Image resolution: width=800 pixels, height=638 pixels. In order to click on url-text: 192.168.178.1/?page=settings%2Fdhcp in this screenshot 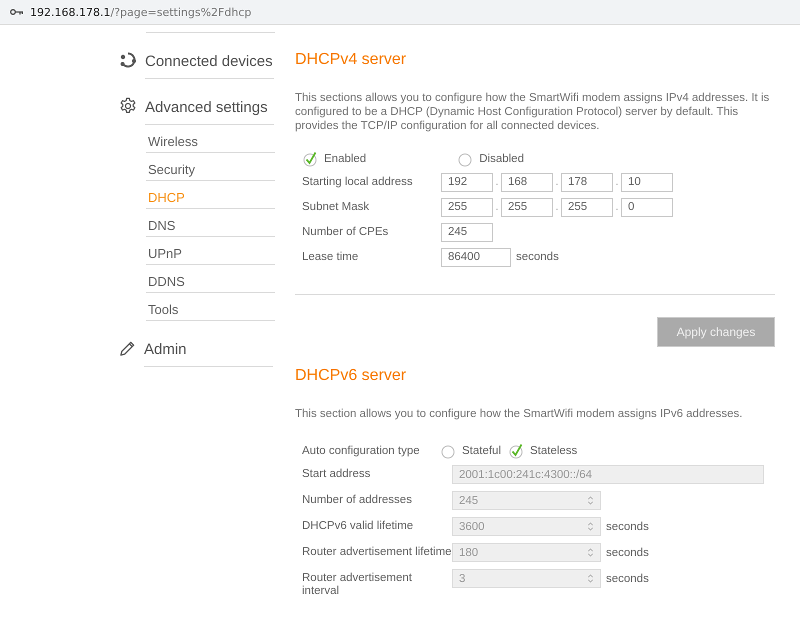, I will do `click(141, 12)`.